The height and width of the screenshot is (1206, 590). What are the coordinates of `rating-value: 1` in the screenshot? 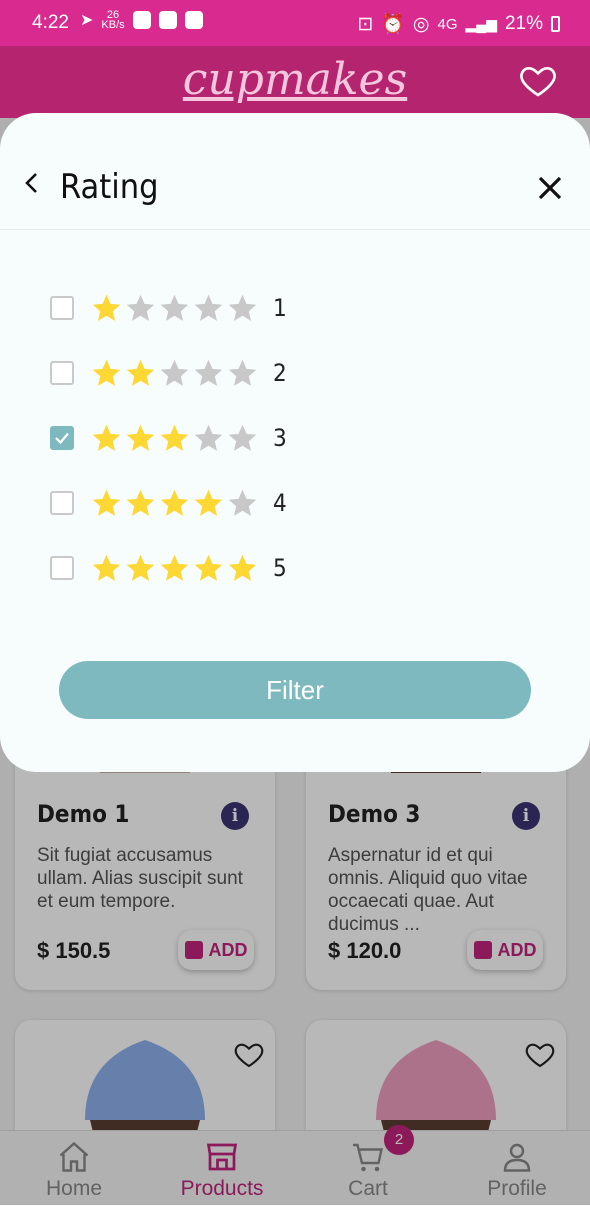 It's located at (280, 308).